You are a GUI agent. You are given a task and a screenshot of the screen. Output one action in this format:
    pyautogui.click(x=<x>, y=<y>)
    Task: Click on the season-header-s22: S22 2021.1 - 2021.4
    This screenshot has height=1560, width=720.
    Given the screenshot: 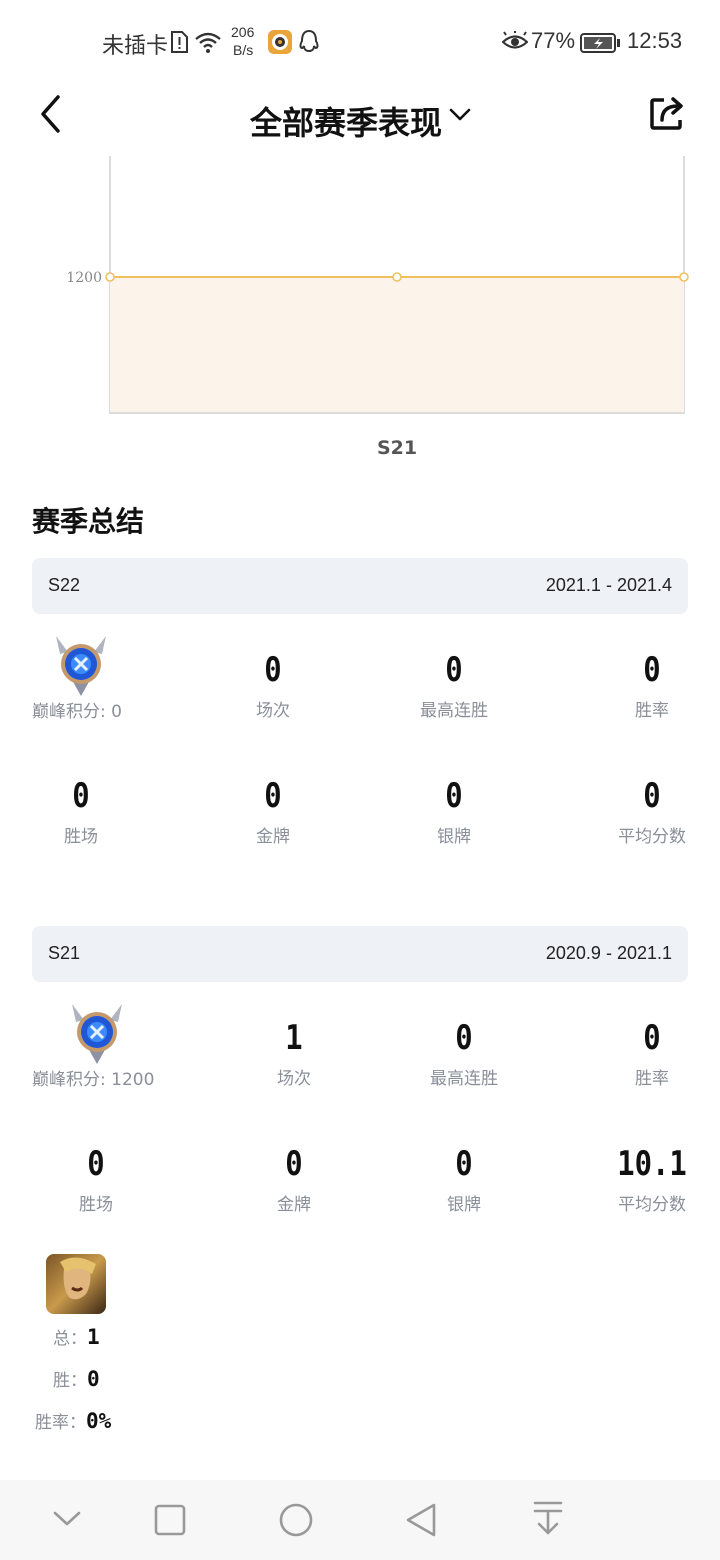 What is the action you would take?
    pyautogui.click(x=360, y=586)
    